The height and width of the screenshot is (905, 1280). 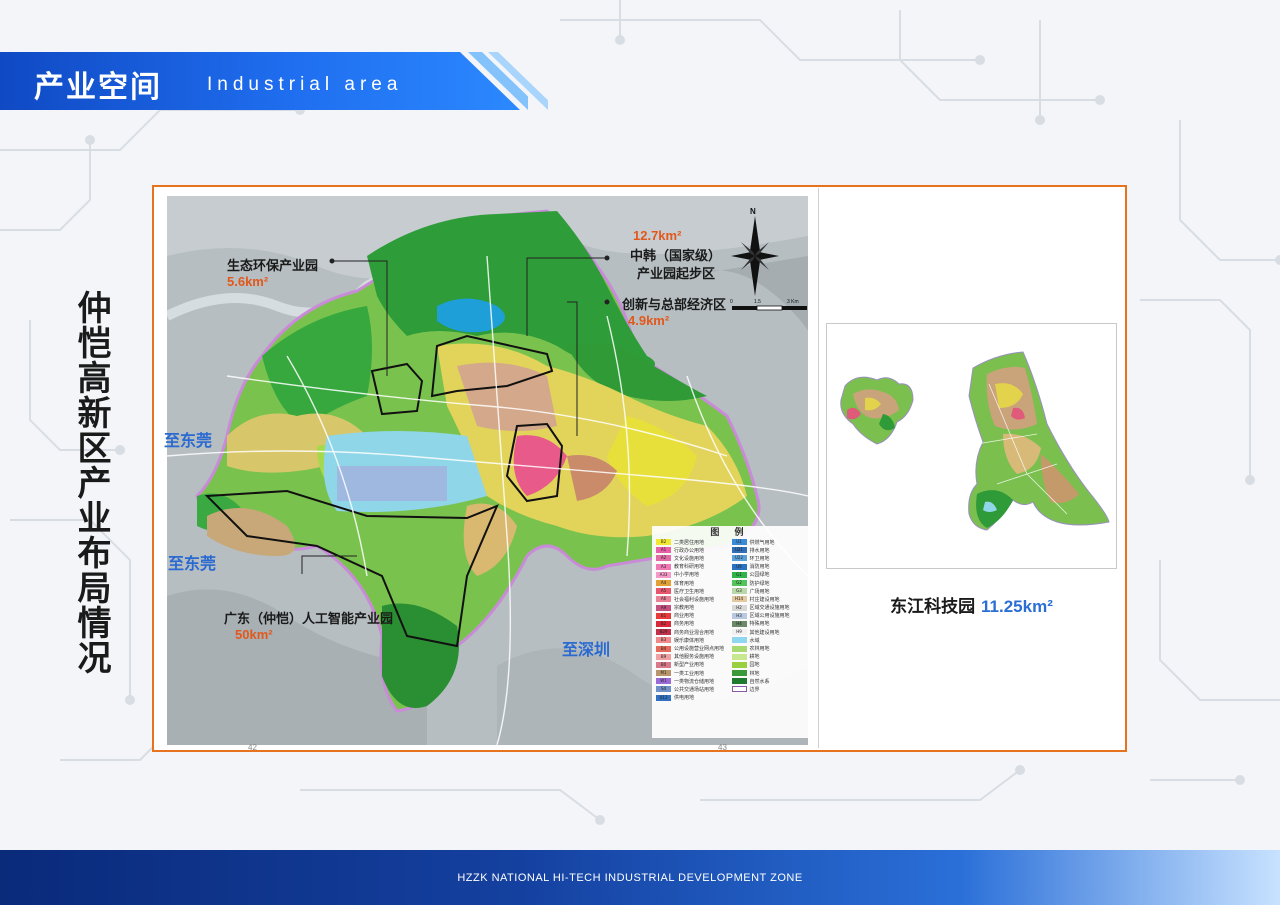 I want to click on legend-swatch: H3, so click(x=739, y=615).